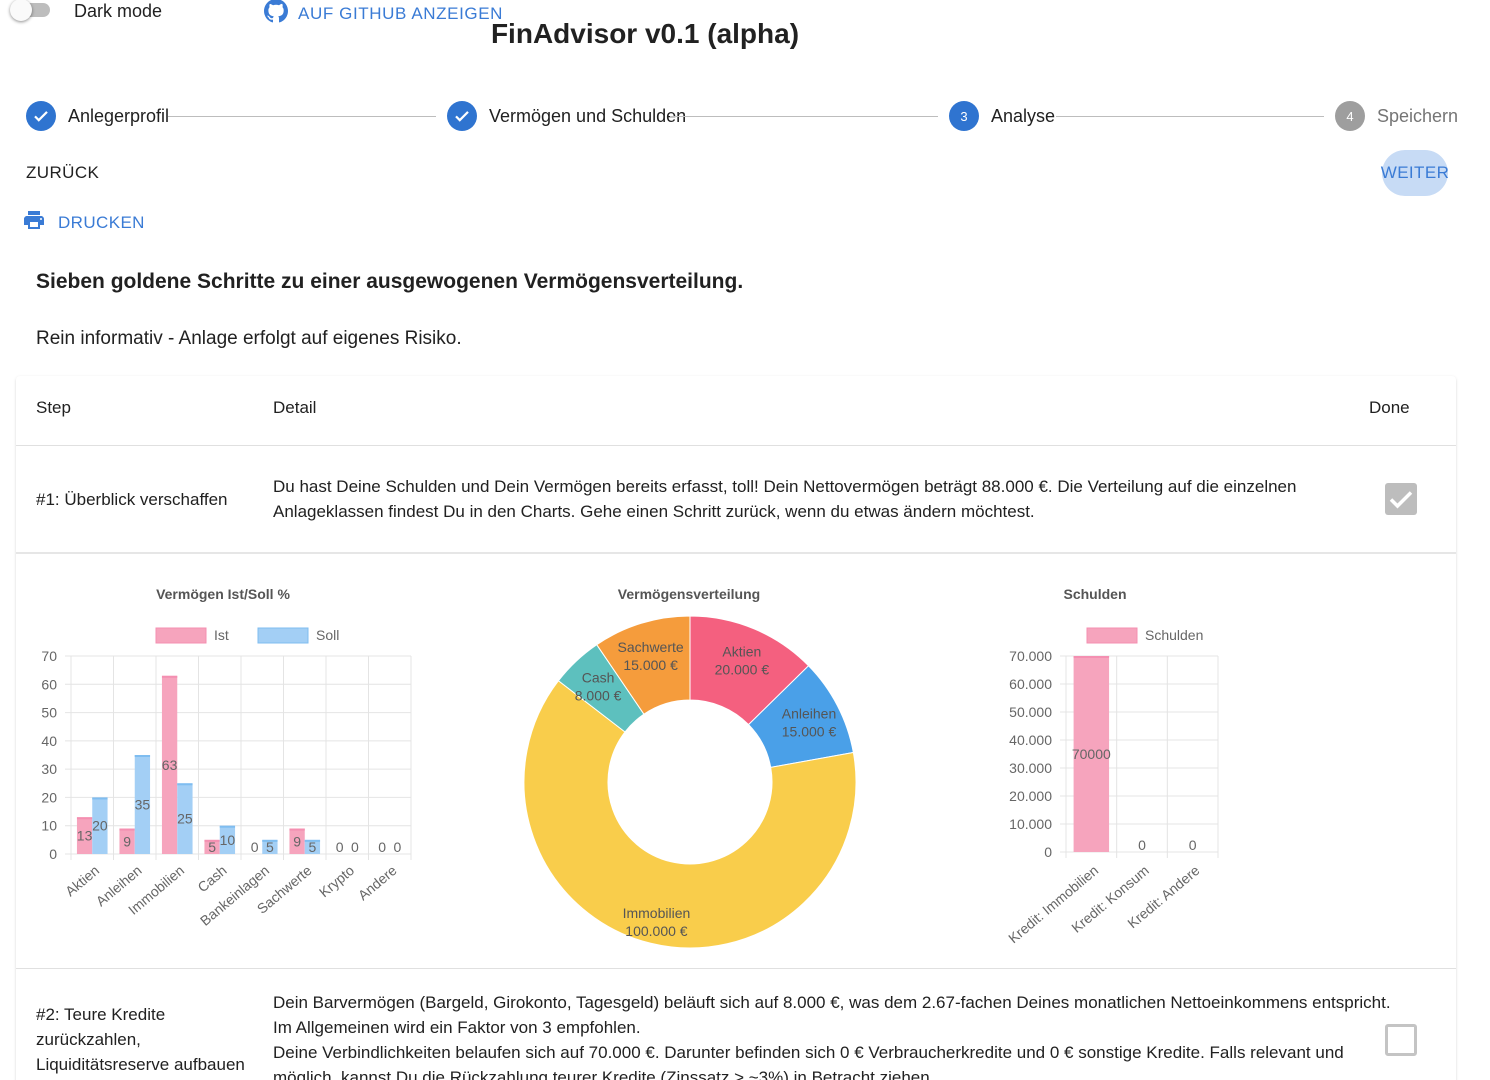  Describe the element at coordinates (1415, 173) in the screenshot. I see `next-button: WEITER` at that location.